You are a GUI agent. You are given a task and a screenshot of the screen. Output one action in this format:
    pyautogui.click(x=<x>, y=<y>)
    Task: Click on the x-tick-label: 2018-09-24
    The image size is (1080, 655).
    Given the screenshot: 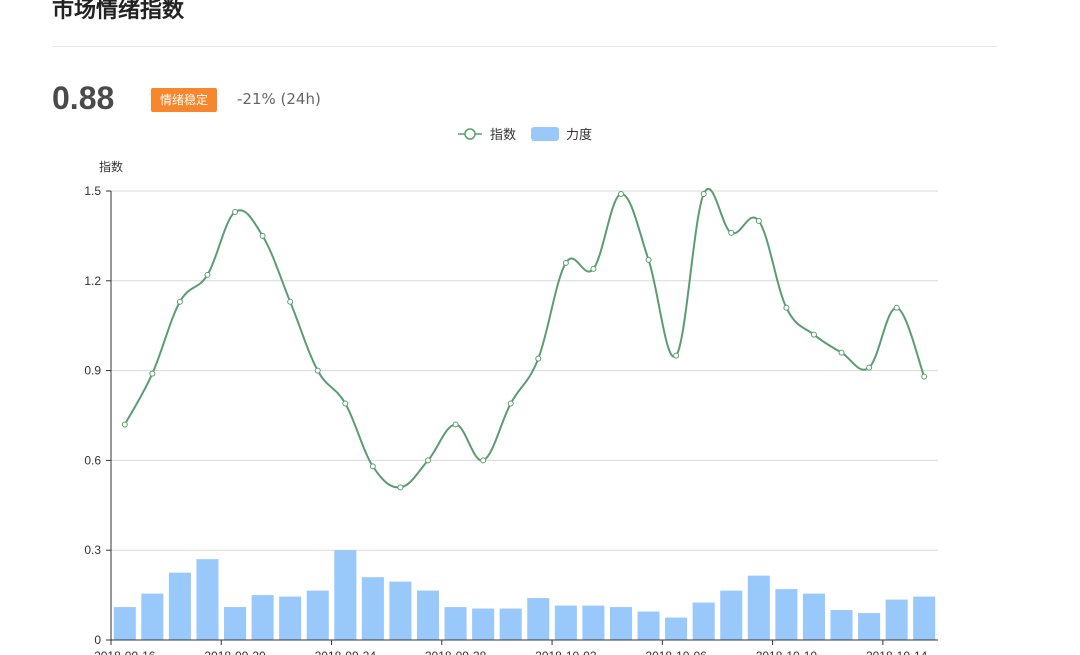 What is the action you would take?
    pyautogui.click(x=346, y=652)
    